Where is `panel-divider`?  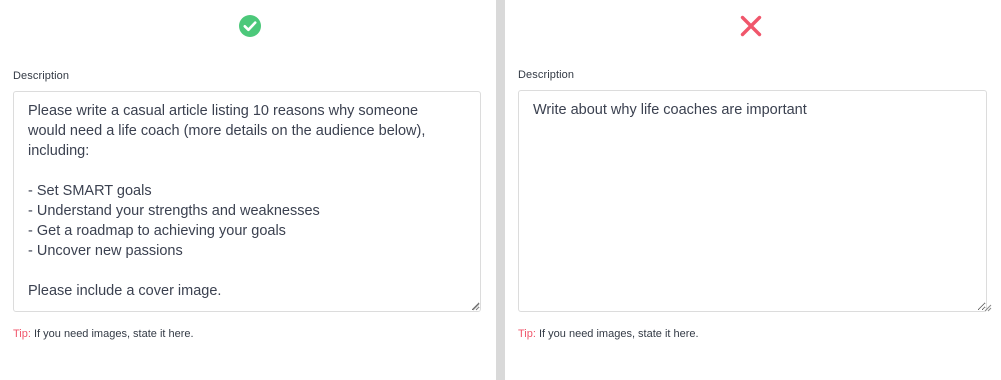
panel-divider is located at coordinates (500, 190).